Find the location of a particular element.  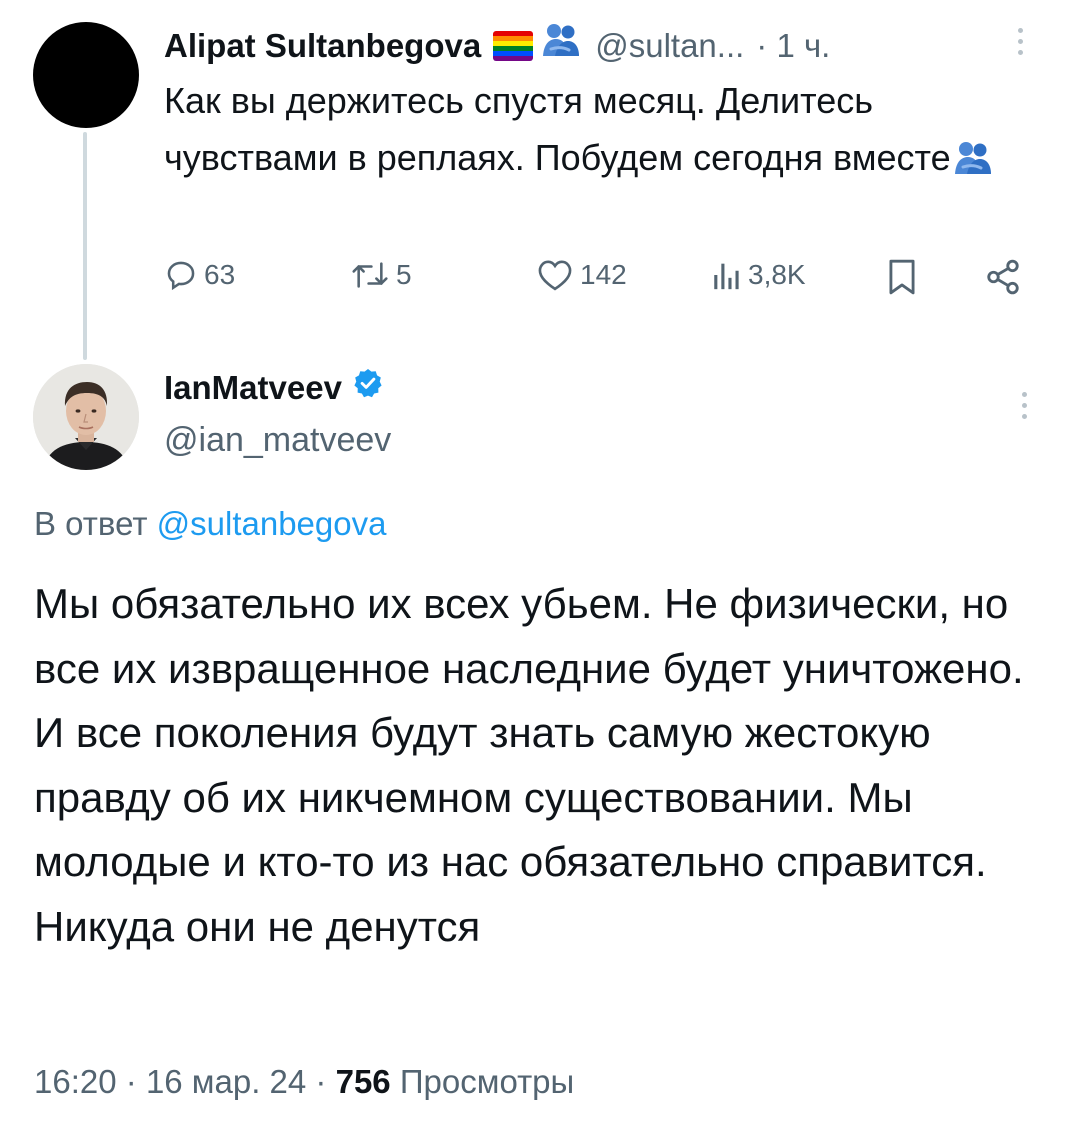

avatar-portrait-image is located at coordinates (86, 417).